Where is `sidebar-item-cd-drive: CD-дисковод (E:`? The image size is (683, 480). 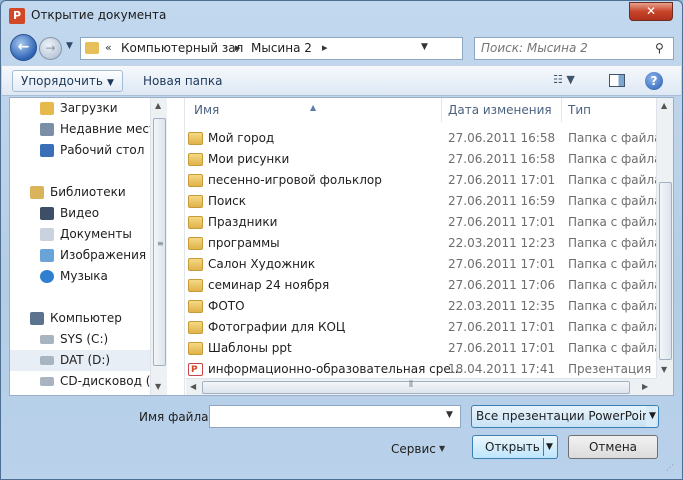 sidebar-item-cd-drive: CD-дисковод (E: is located at coordinates (80, 381).